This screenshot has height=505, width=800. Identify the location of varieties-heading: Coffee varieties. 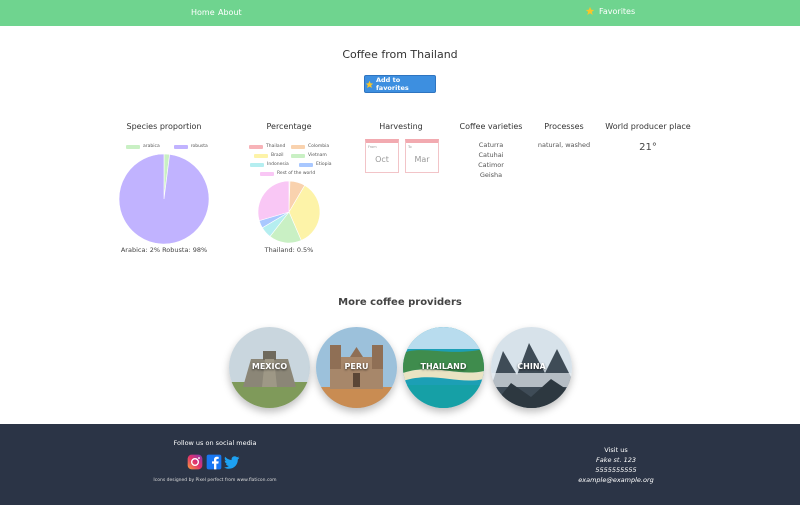
(491, 126).